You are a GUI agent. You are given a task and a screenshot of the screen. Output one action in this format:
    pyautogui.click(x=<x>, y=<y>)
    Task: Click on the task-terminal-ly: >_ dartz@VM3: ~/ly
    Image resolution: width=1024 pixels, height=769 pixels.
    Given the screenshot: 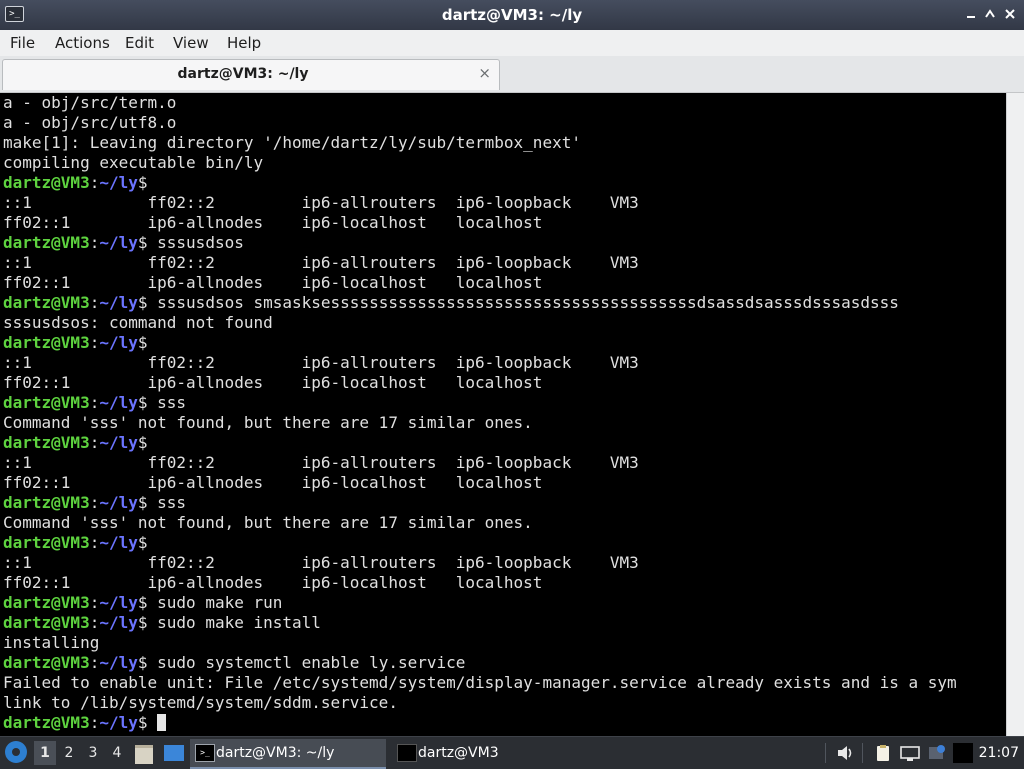 What is the action you would take?
    pyautogui.click(x=288, y=754)
    